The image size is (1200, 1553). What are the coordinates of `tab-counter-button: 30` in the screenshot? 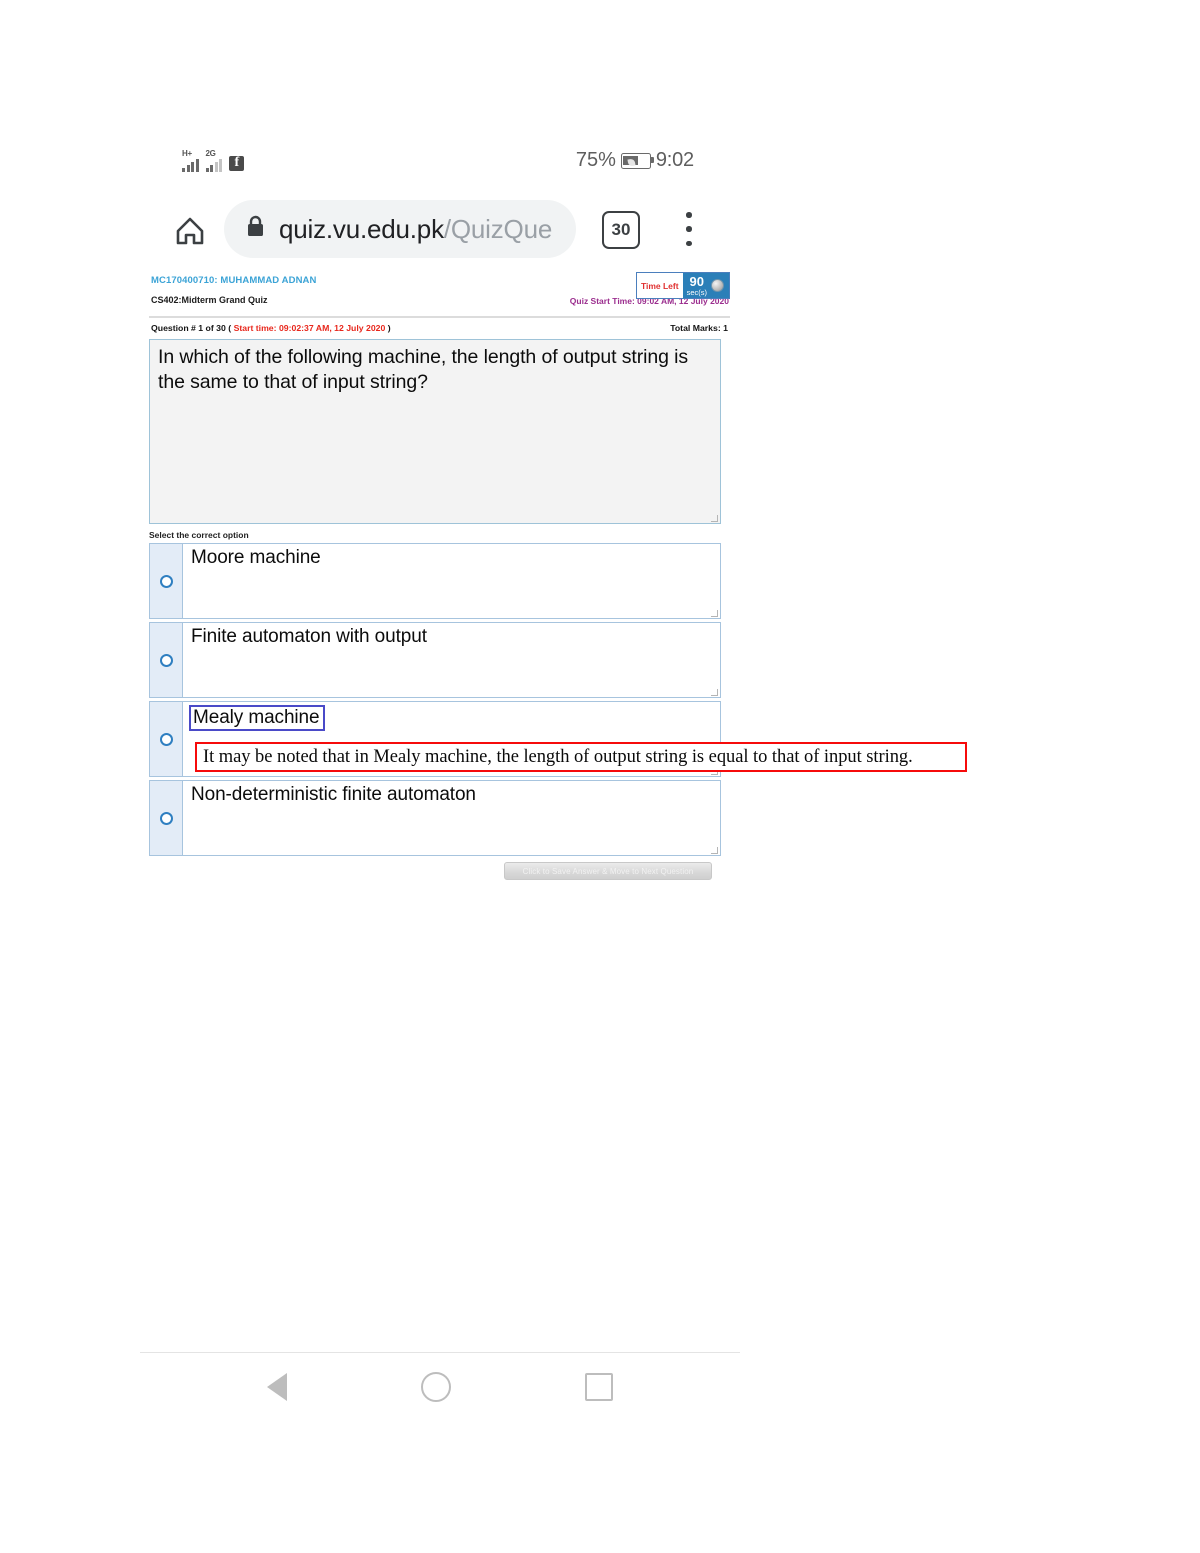 It's located at (621, 230).